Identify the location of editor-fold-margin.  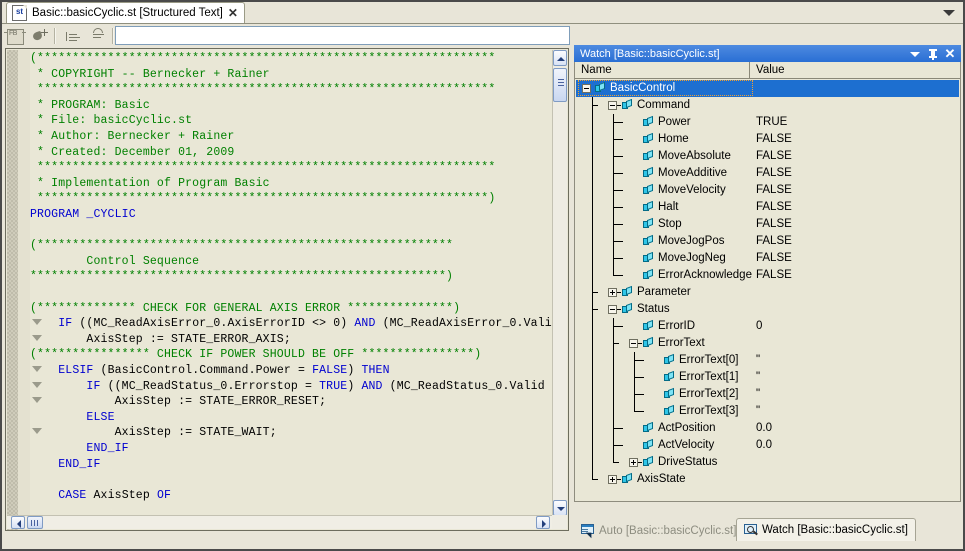
(24, 290).